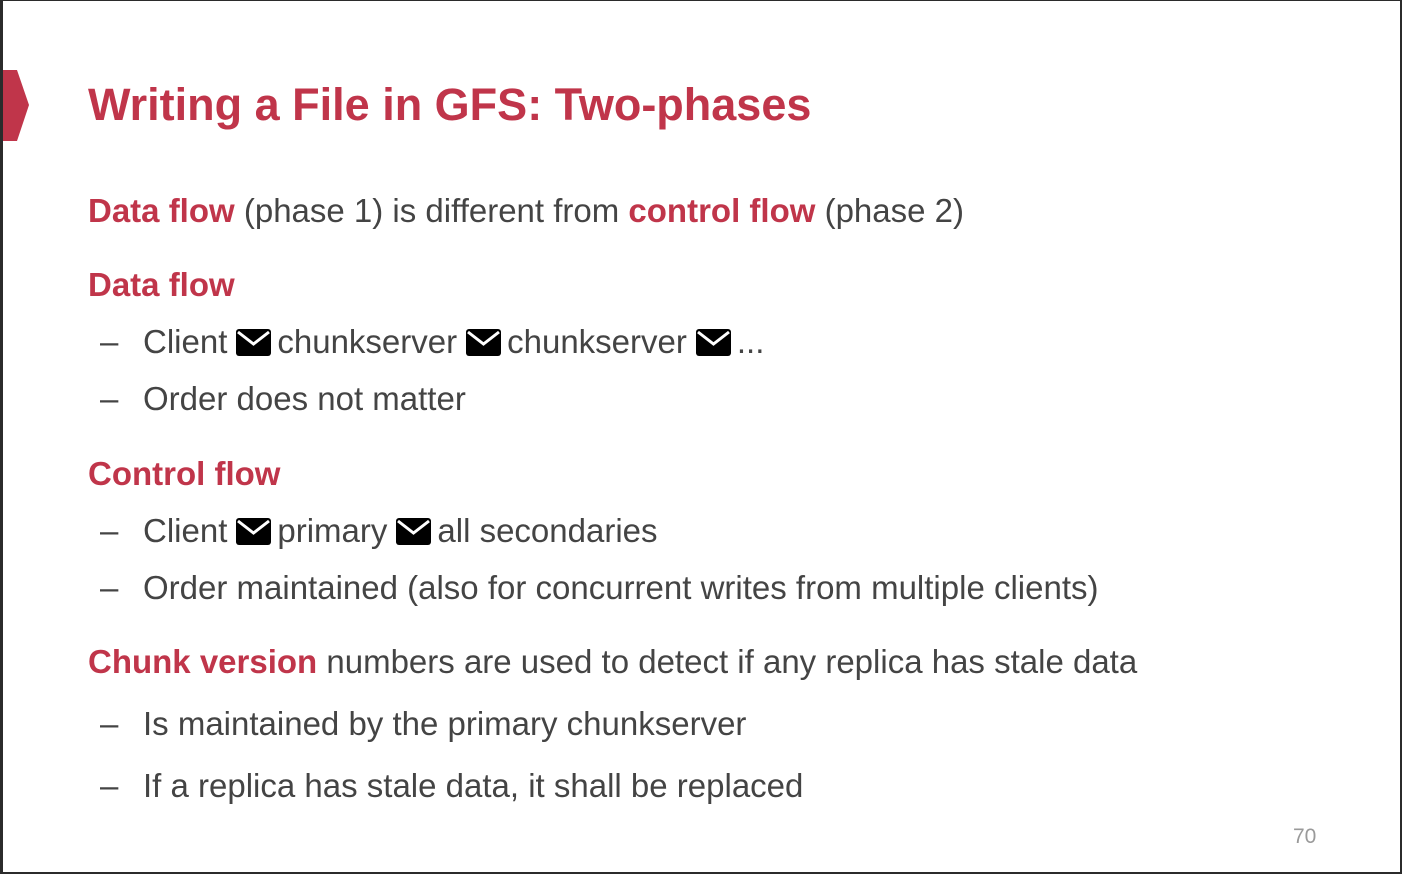 The width and height of the screenshot is (1402, 874). What do you see at coordinates (304, 398) in the screenshot?
I see `bullet-text: Order does not matter` at bounding box center [304, 398].